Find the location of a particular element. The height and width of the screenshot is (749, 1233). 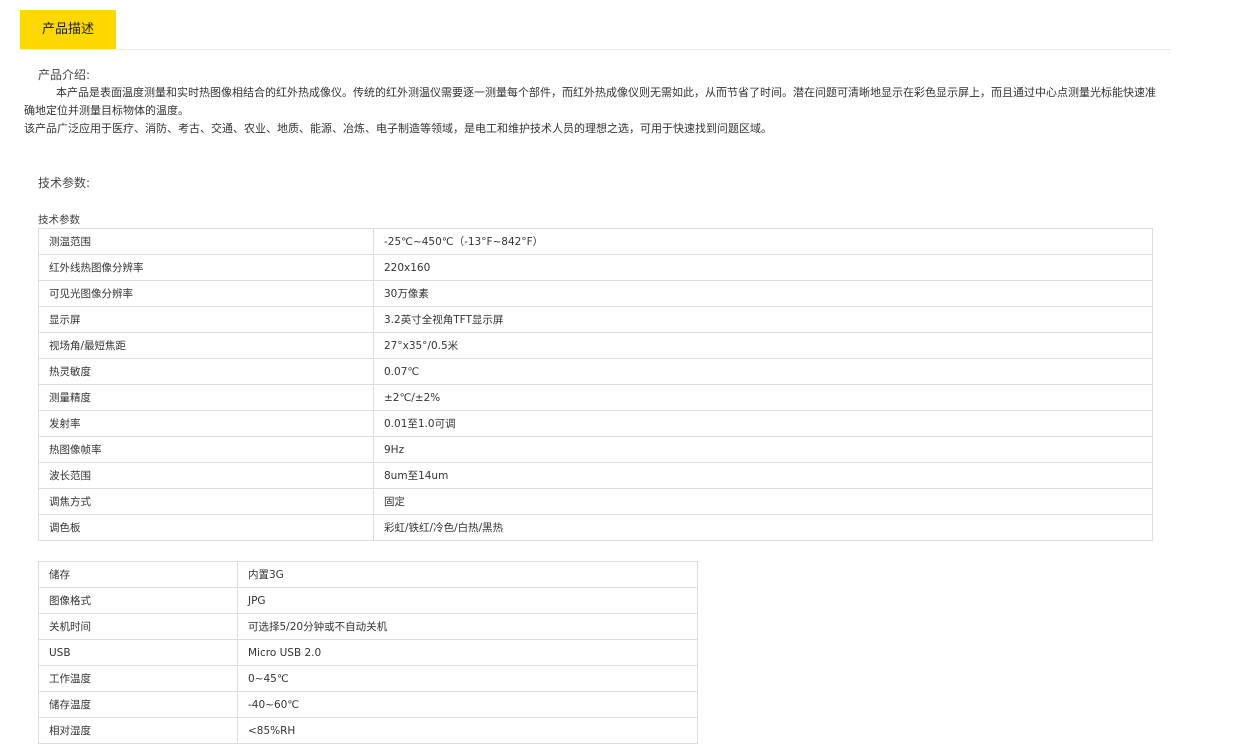

spec-key-cell: 显示屏 is located at coordinates (206, 319).